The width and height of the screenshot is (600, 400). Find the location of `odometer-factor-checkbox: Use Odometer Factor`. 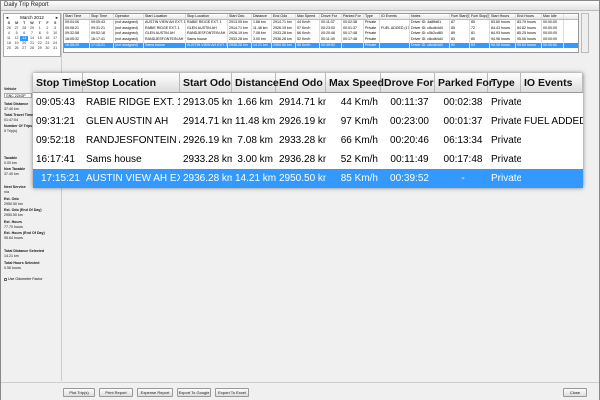

odometer-factor-checkbox: Use Odometer Factor is located at coordinates (23, 279).